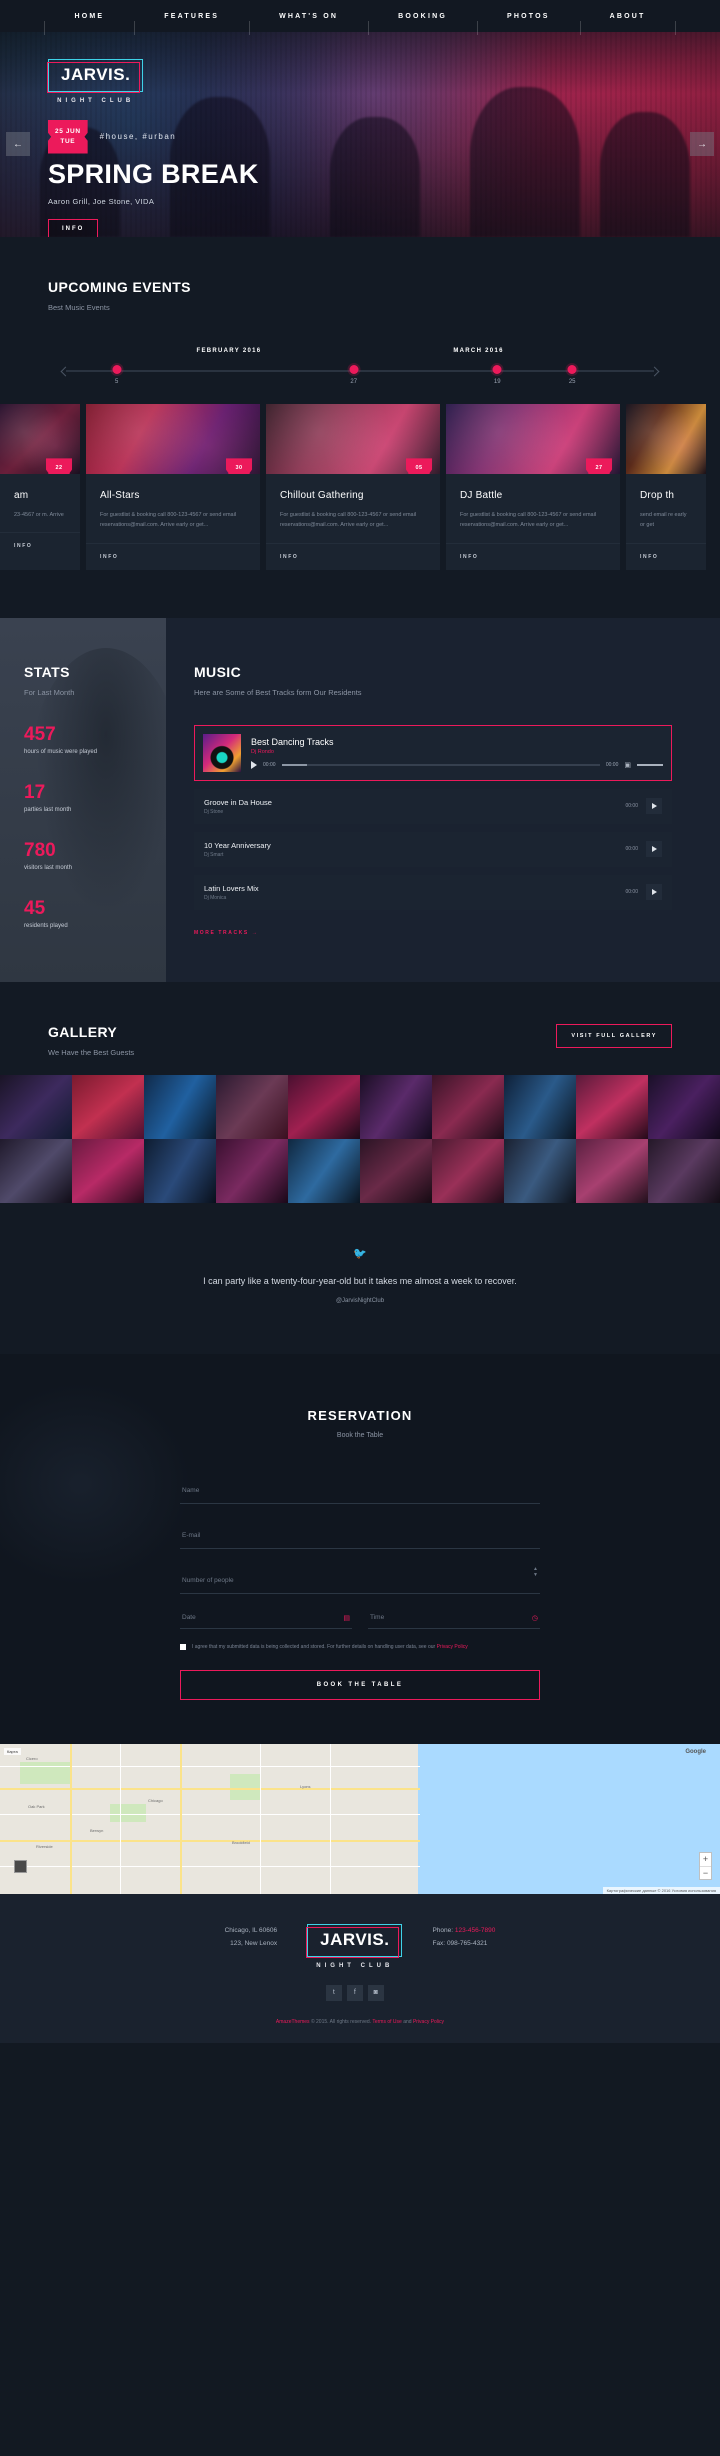 The height and width of the screenshot is (2456, 720). I want to click on footer-logo: JARVIS. NIGHT CLUB t f ◙, so click(354, 1962).